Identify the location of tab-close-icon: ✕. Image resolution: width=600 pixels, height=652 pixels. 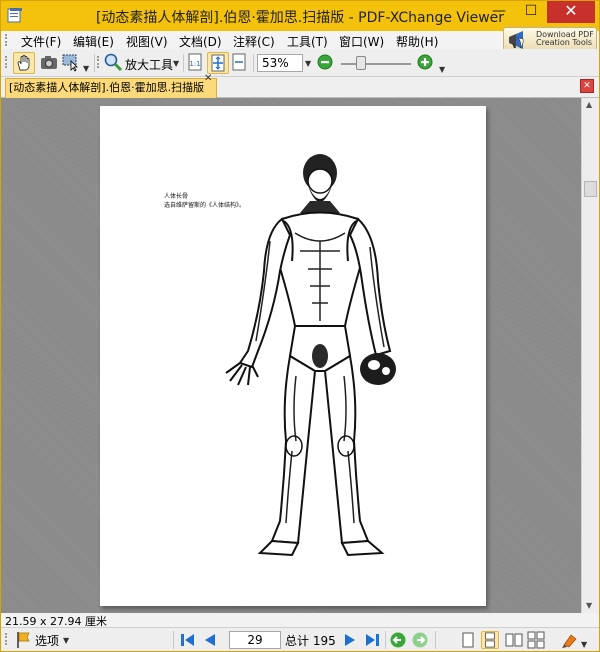
(208, 78).